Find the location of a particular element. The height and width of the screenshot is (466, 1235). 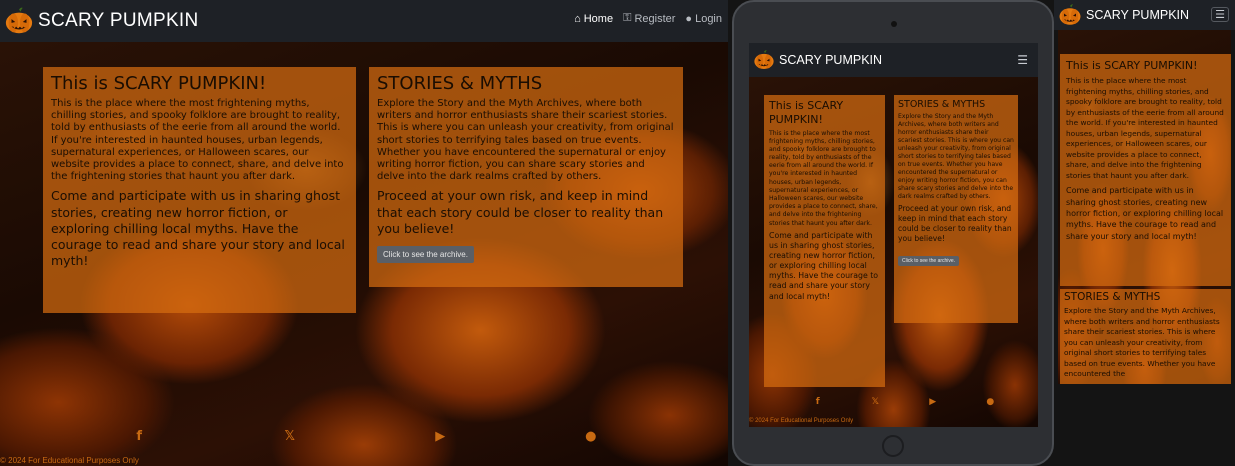

nav-register-link: ⚿ Register is located at coordinates (649, 18).